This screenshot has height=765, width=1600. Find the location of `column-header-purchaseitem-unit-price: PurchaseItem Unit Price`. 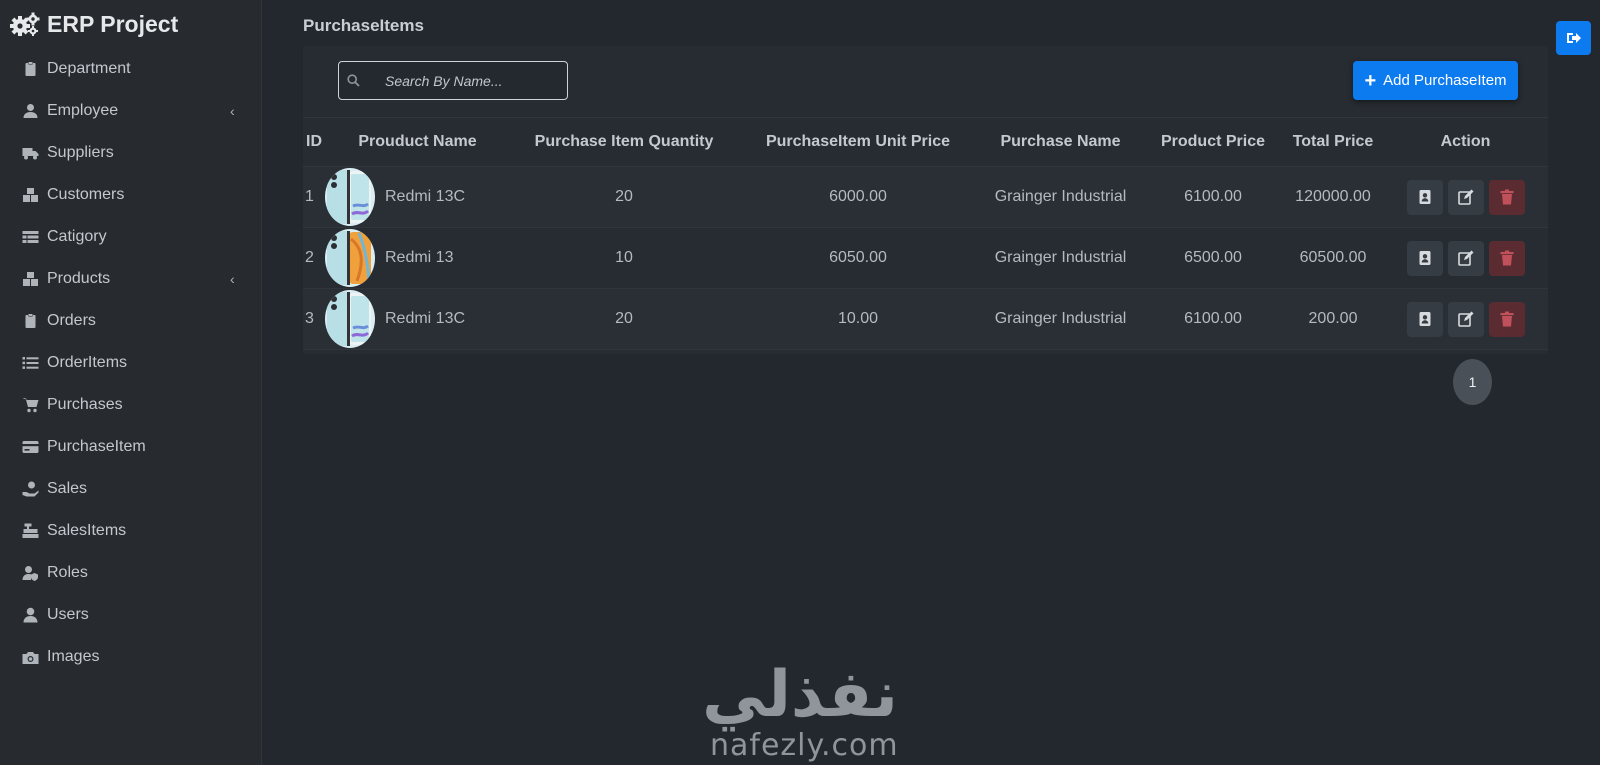

column-header-purchaseitem-unit-price: PurchaseItem Unit Price is located at coordinates (858, 142).